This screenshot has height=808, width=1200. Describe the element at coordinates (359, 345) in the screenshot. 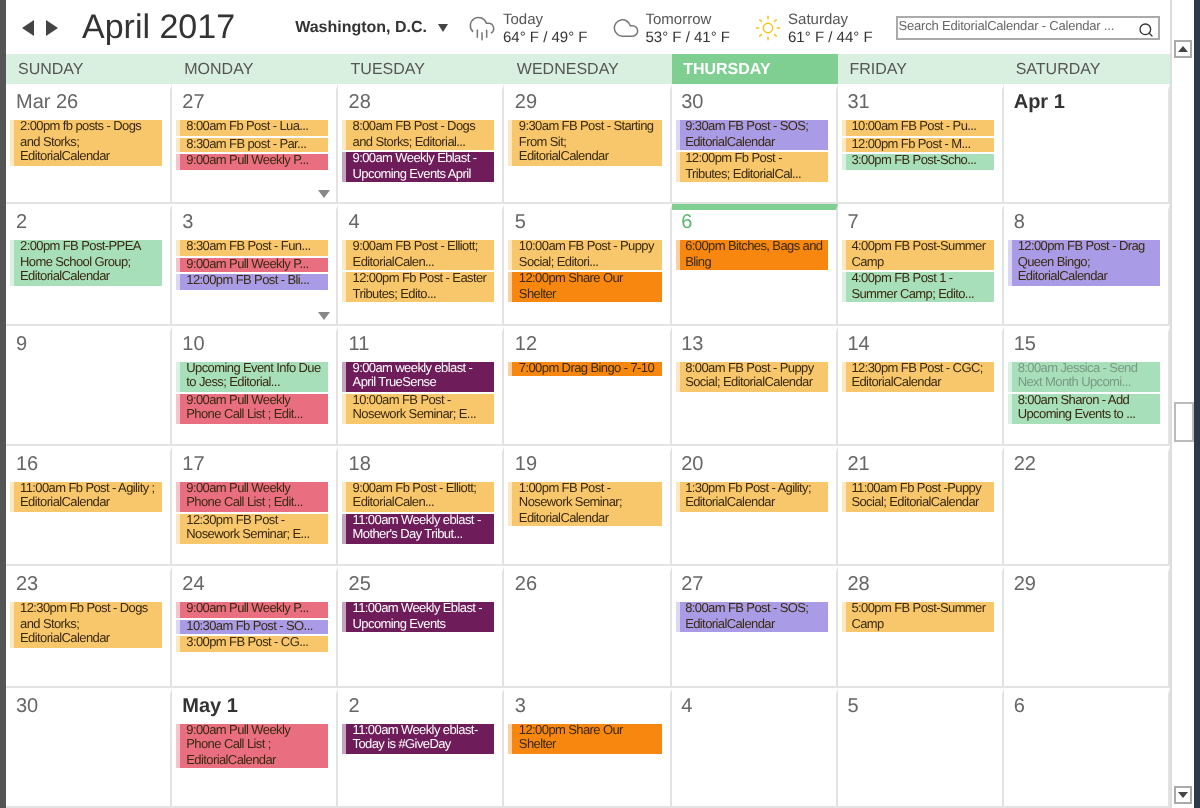

I see `day-number: 11` at that location.